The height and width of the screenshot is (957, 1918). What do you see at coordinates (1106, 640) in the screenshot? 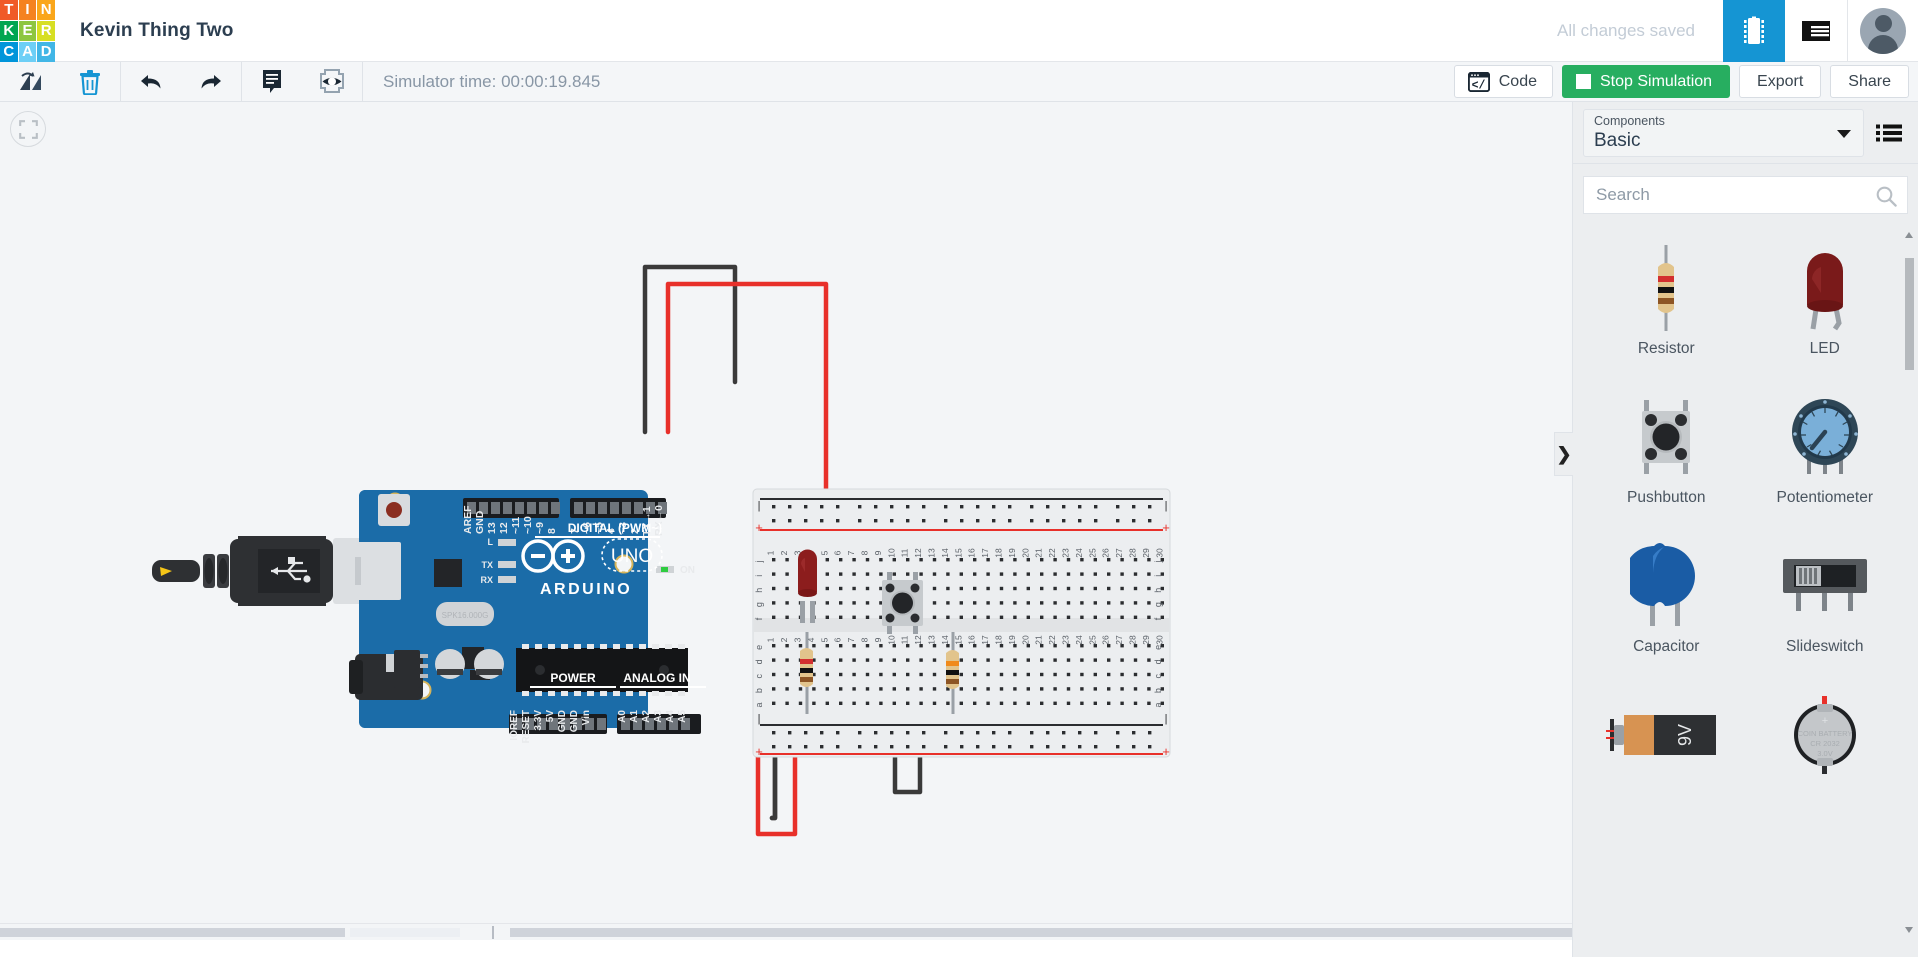
I see `svg-text: 26` at bounding box center [1106, 640].